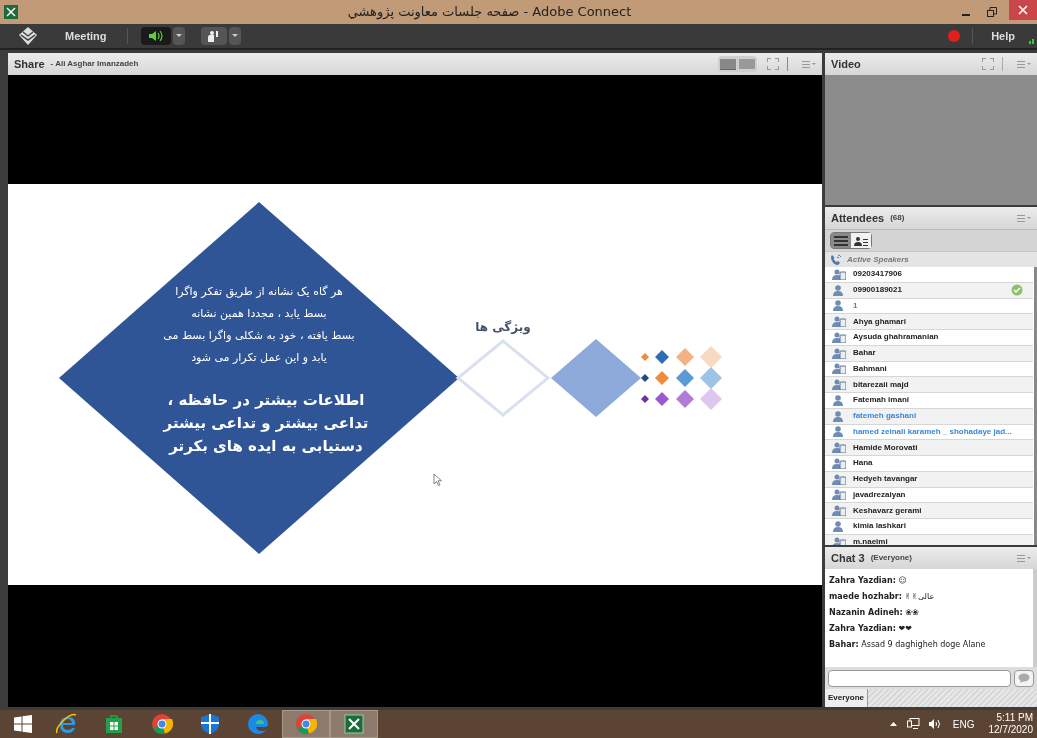 This screenshot has width=1037, height=738. I want to click on window-title: Adobe Connect - صفحه جلسات معاونت پژوهشي, so click(489, 12).